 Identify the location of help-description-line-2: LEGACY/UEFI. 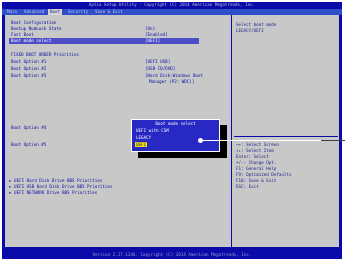
(250, 30).